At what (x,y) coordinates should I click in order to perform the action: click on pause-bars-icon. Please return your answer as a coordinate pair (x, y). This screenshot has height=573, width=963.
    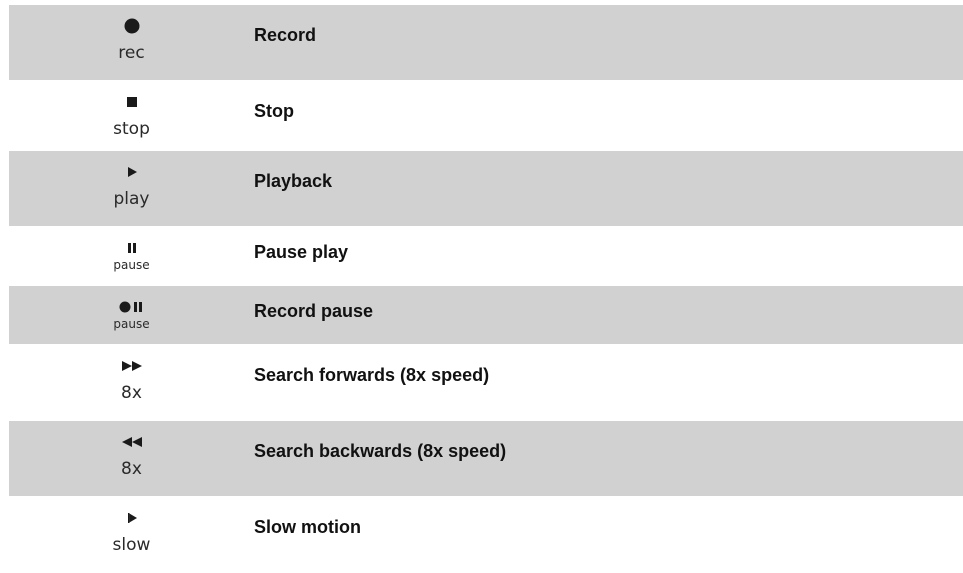
    Looking at the image, I should click on (132, 248).